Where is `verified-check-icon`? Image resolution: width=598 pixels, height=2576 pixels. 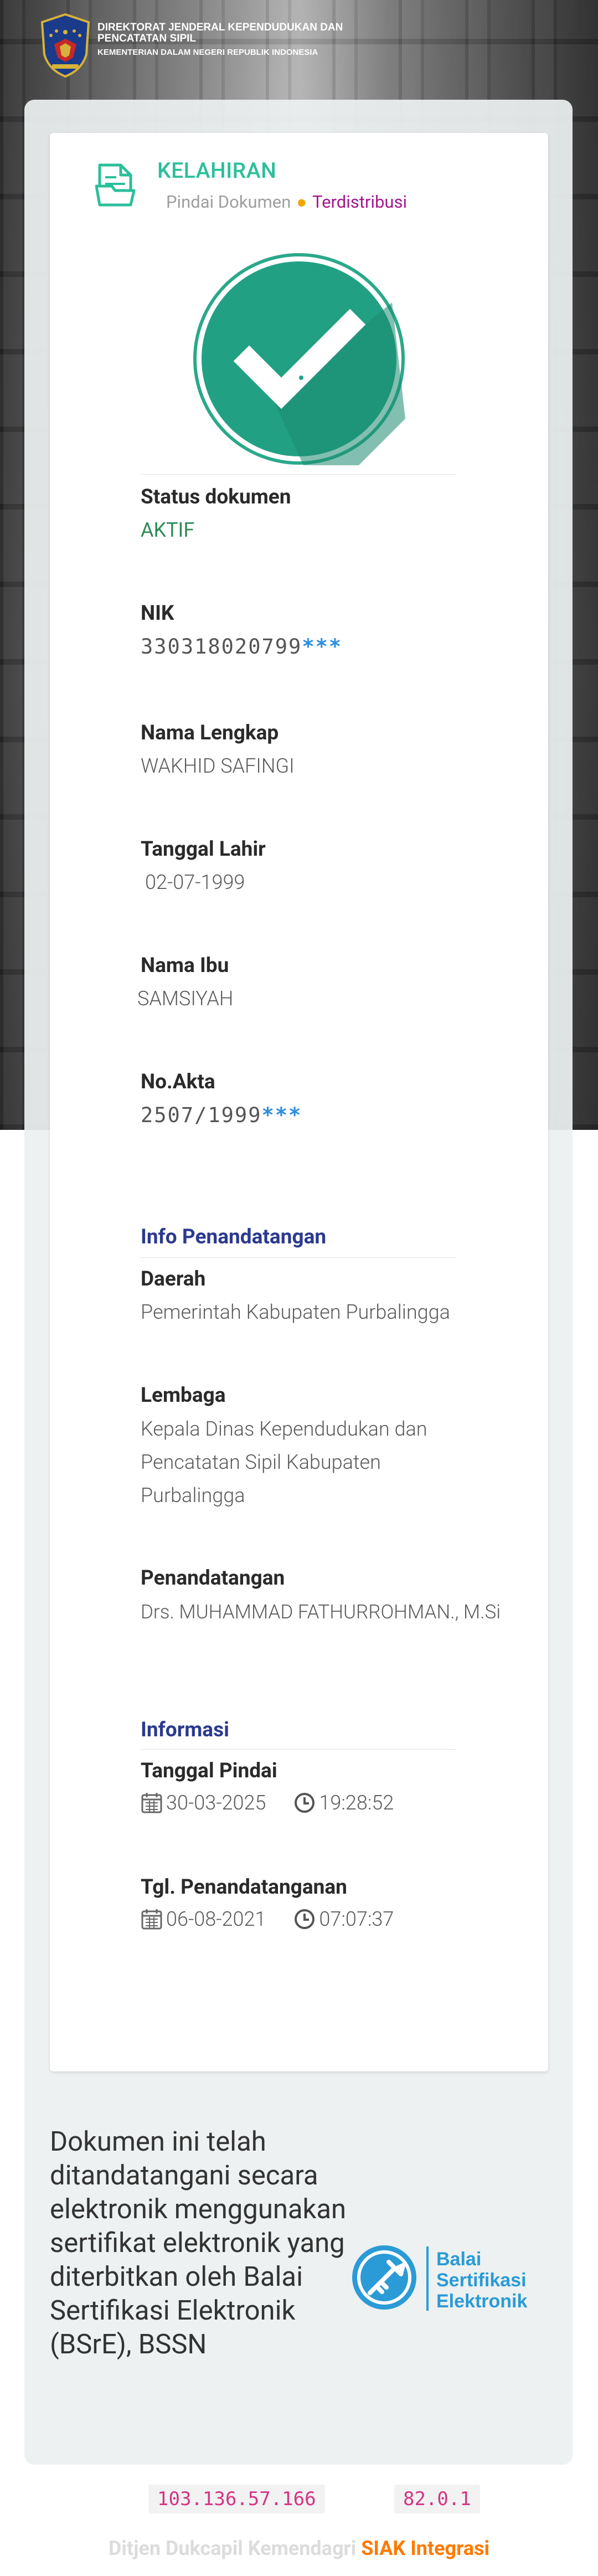 verified-check-icon is located at coordinates (299, 359).